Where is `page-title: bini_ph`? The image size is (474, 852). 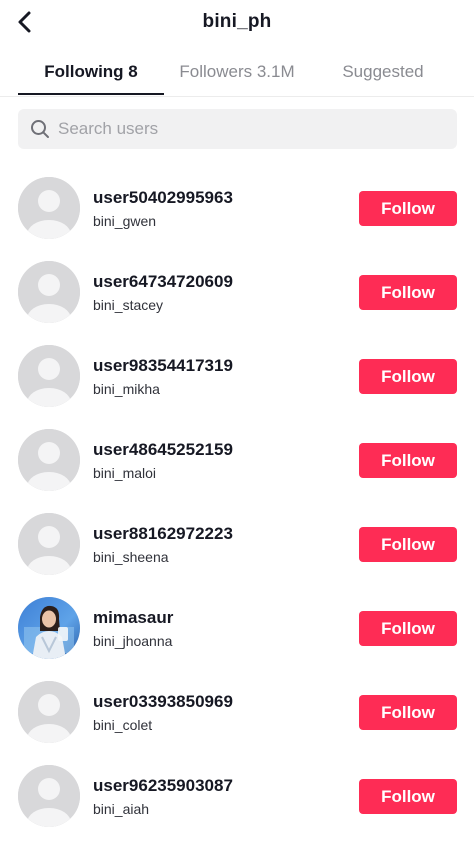
page-title: bini_ph is located at coordinates (237, 21).